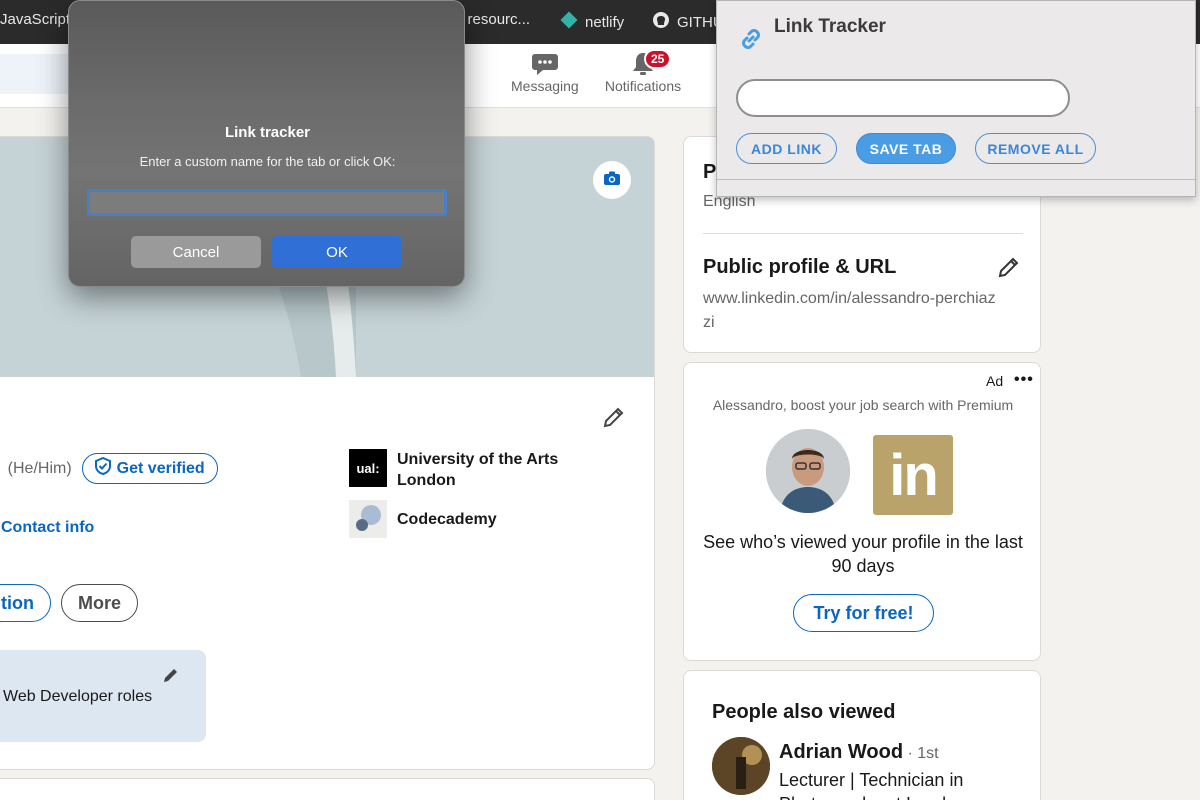 The width and height of the screenshot is (1200, 800). I want to click on linkedin-premium-logo: in, so click(913, 475).